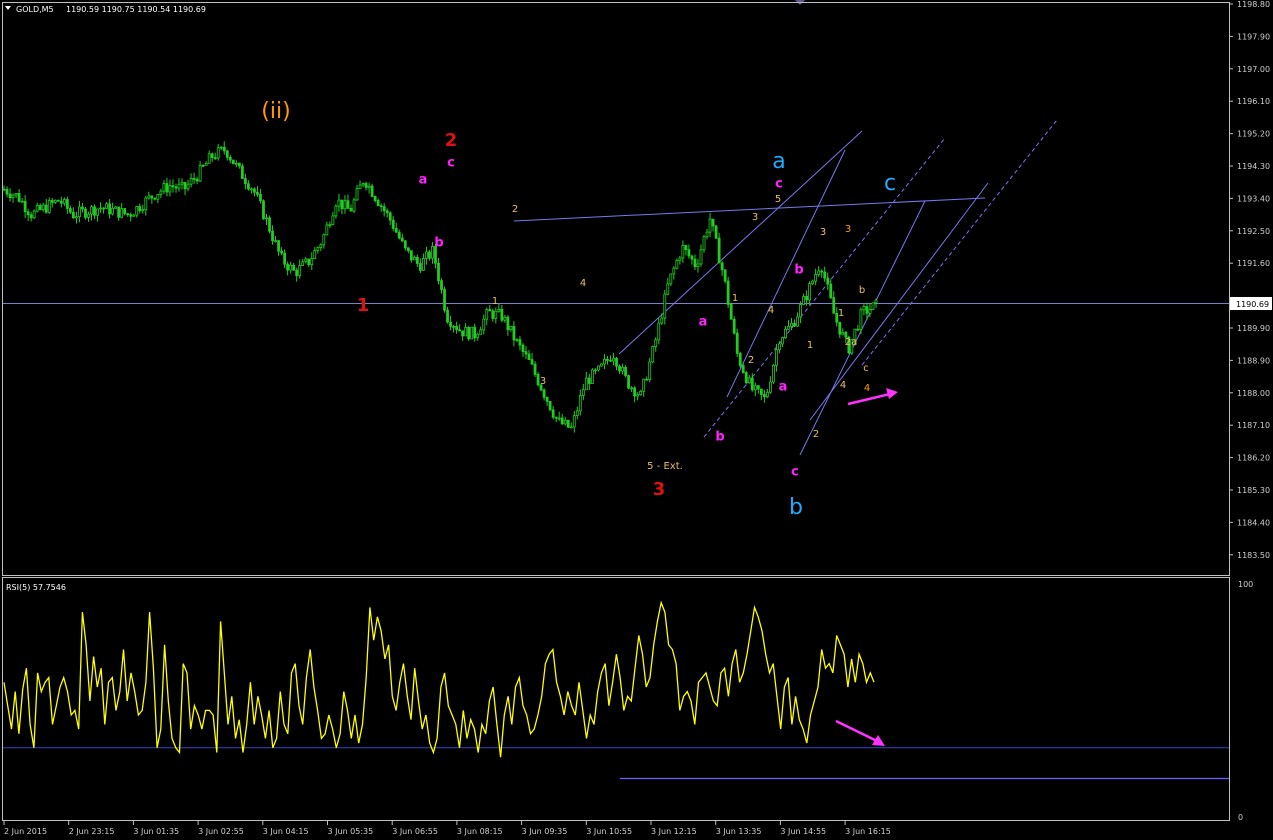 Image resolution: width=1273 pixels, height=840 pixels. Describe the element at coordinates (755, 217) in the screenshot. I see `wave-label: 3` at that location.